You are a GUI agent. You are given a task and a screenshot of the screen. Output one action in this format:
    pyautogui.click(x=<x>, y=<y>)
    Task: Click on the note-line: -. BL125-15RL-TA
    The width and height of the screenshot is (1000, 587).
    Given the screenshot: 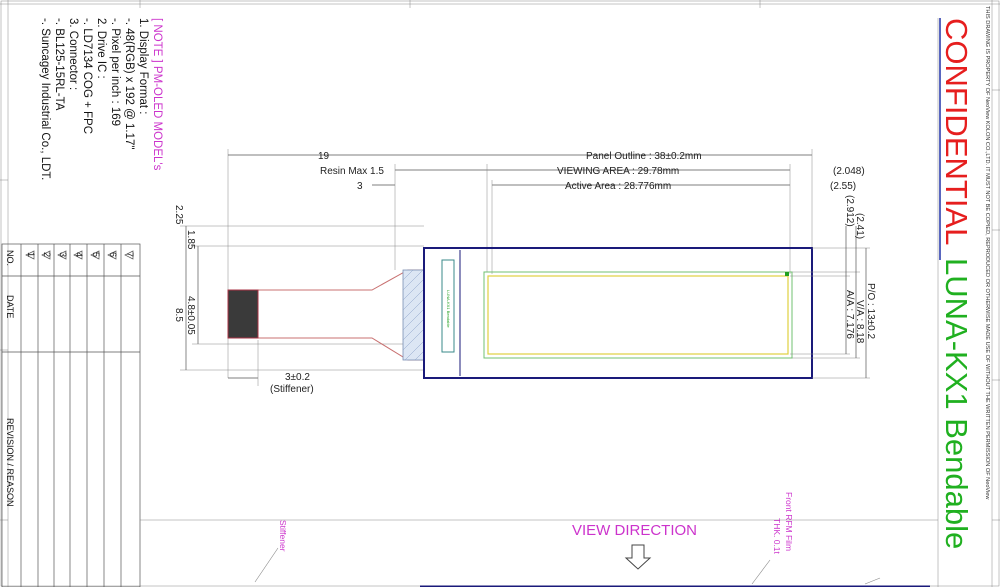 What is the action you would take?
    pyautogui.click(x=59, y=64)
    